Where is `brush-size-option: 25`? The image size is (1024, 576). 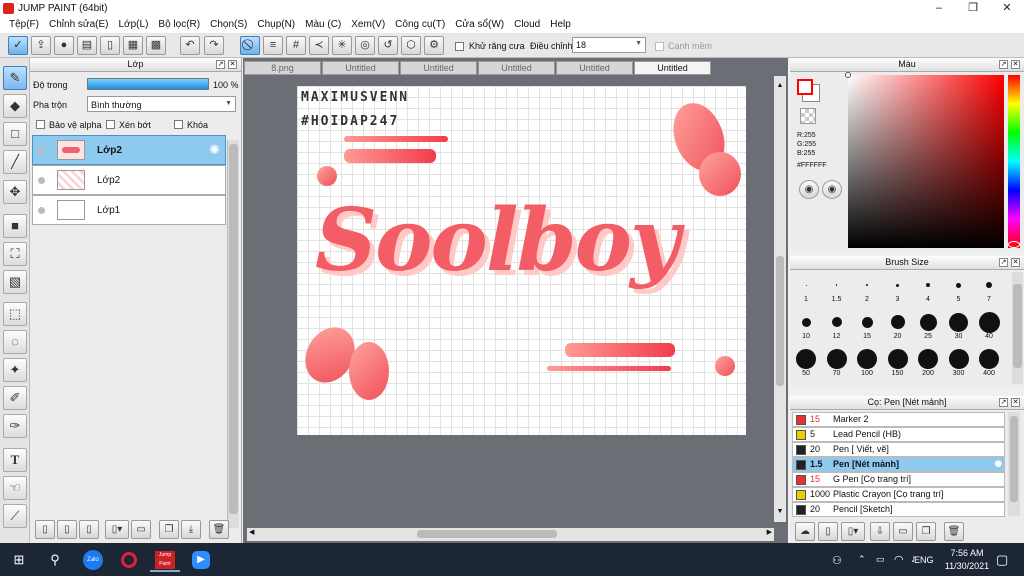 brush-size-option: 25 is located at coordinates (928, 325).